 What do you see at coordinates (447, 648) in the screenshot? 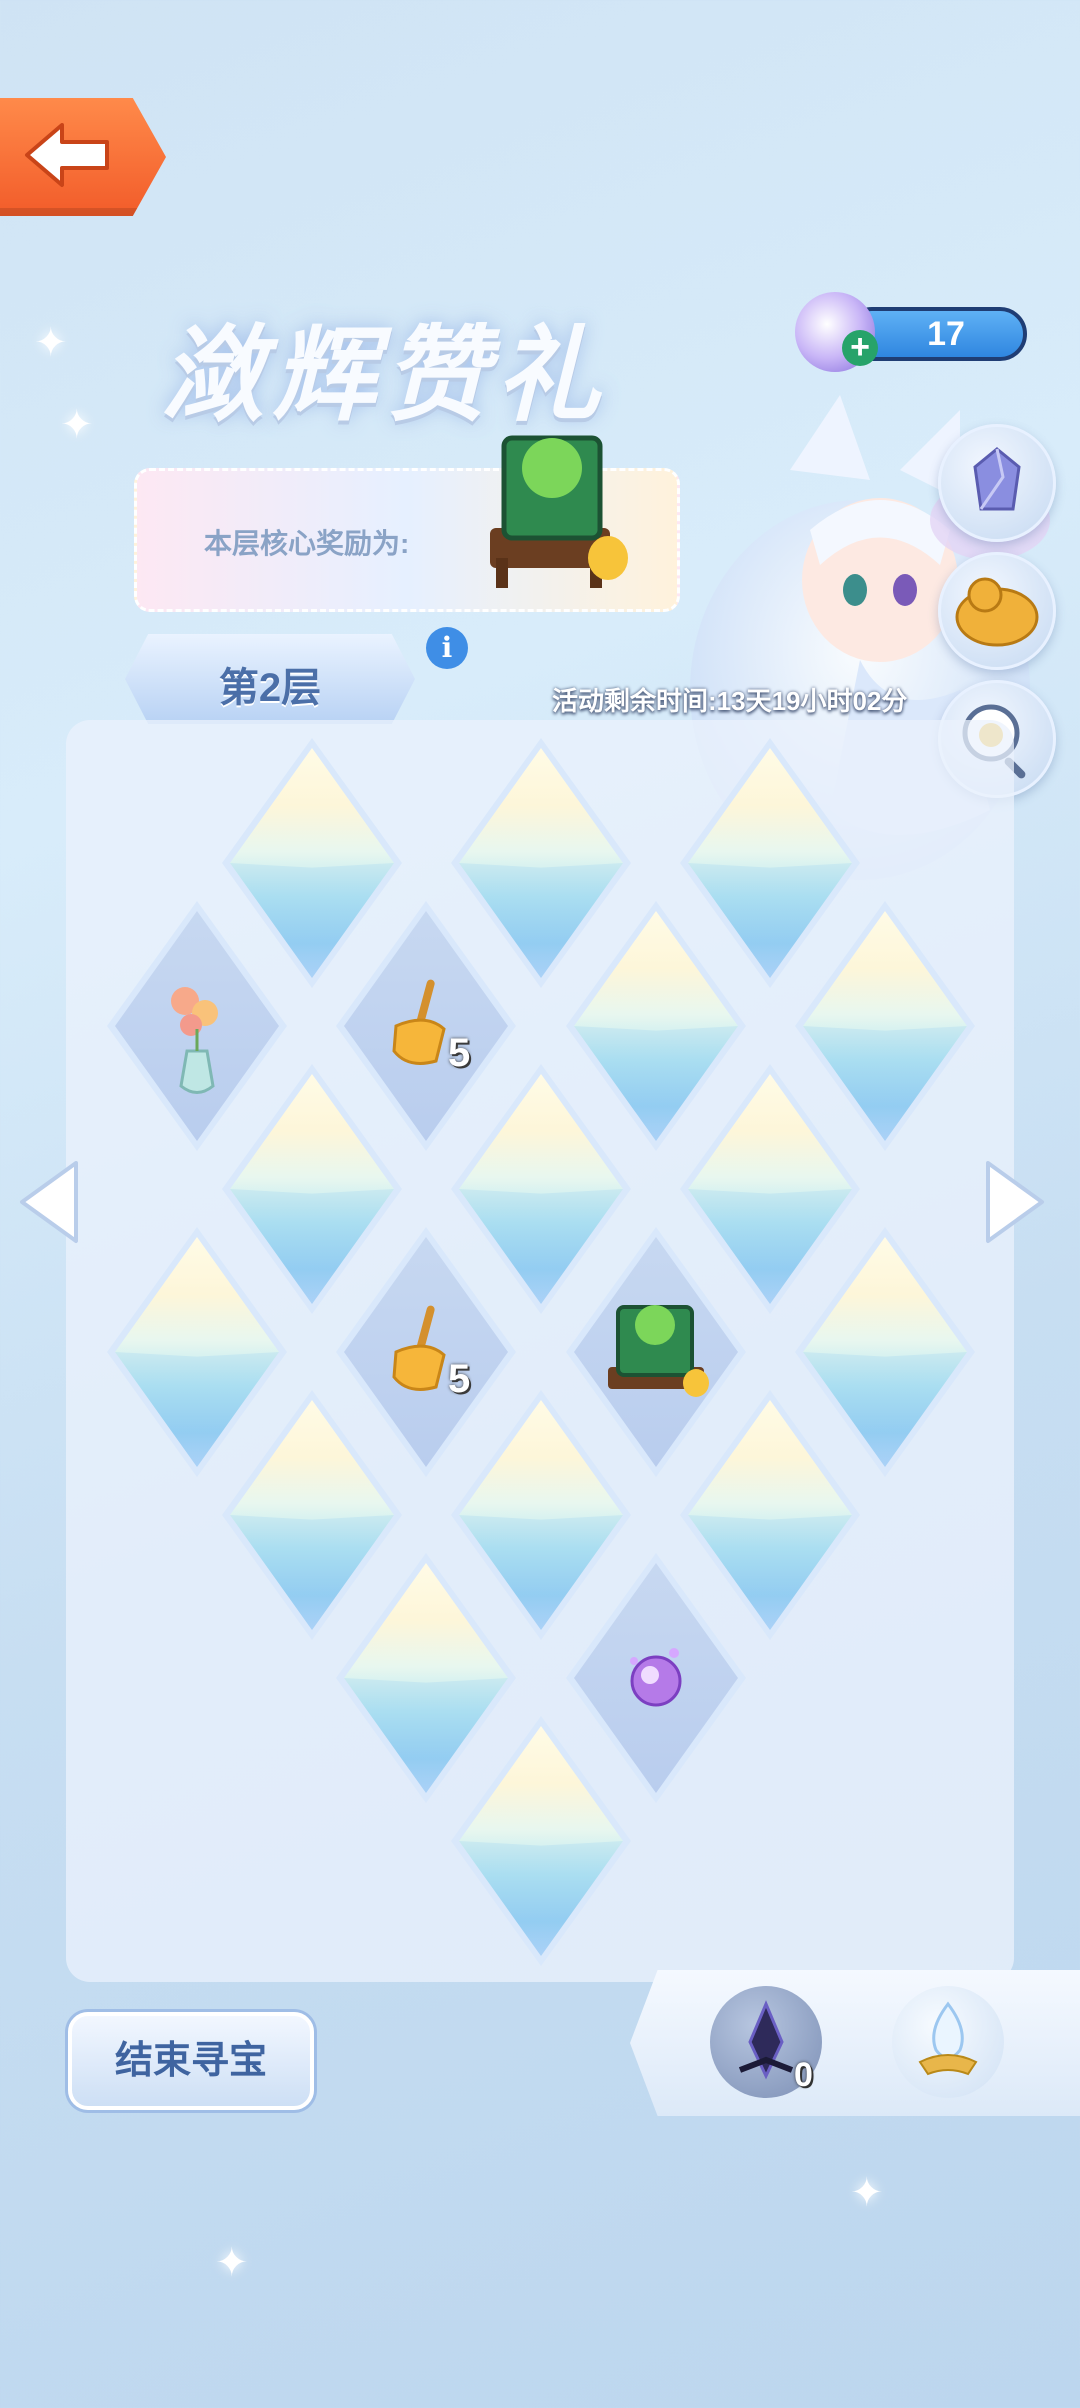
I see `info-icon: i` at bounding box center [447, 648].